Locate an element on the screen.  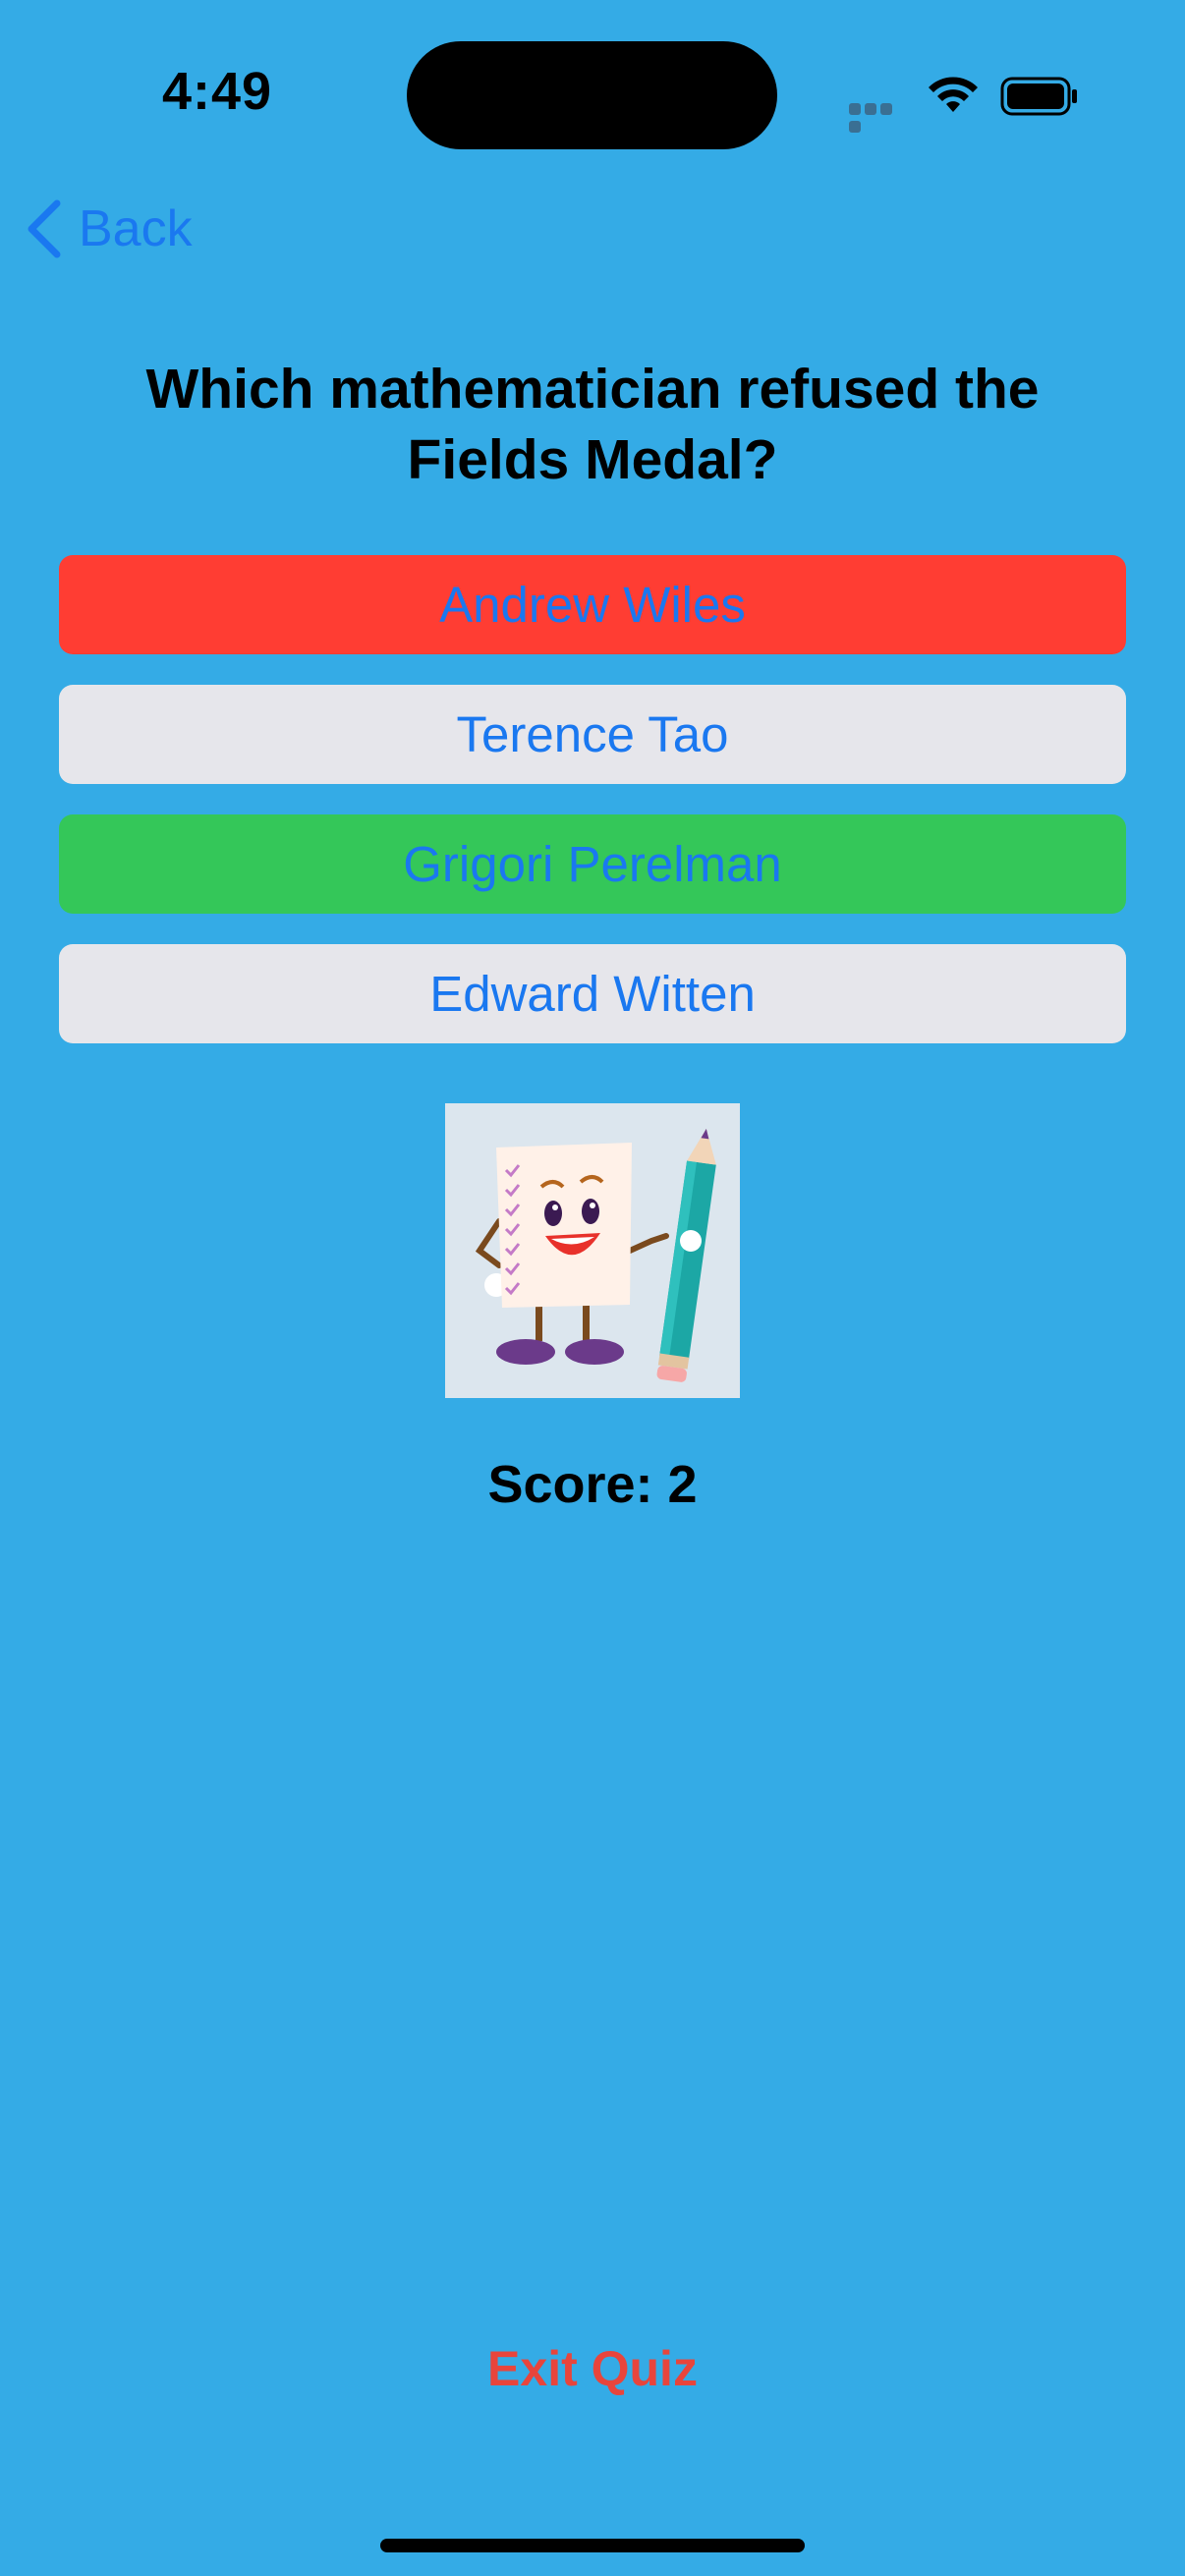
answer-button-4: Edward Witten is located at coordinates (592, 993).